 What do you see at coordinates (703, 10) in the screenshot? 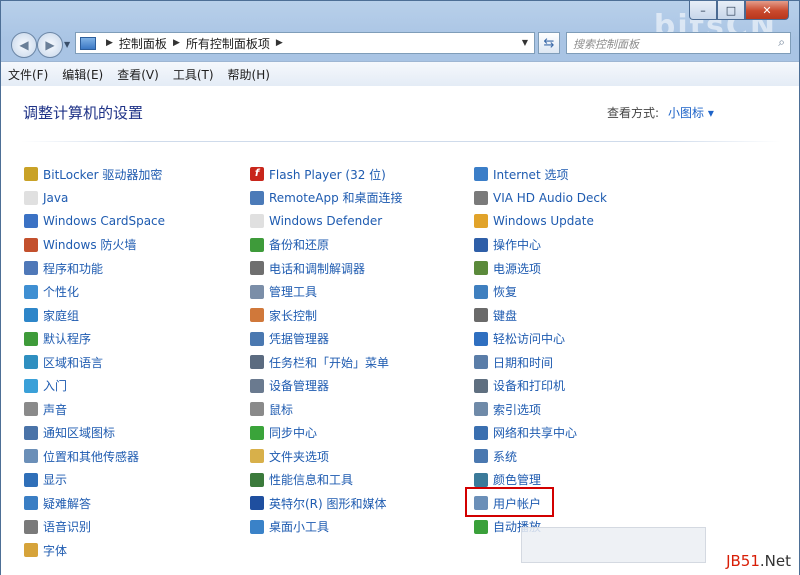
I see `minimize-button: –` at bounding box center [703, 10].